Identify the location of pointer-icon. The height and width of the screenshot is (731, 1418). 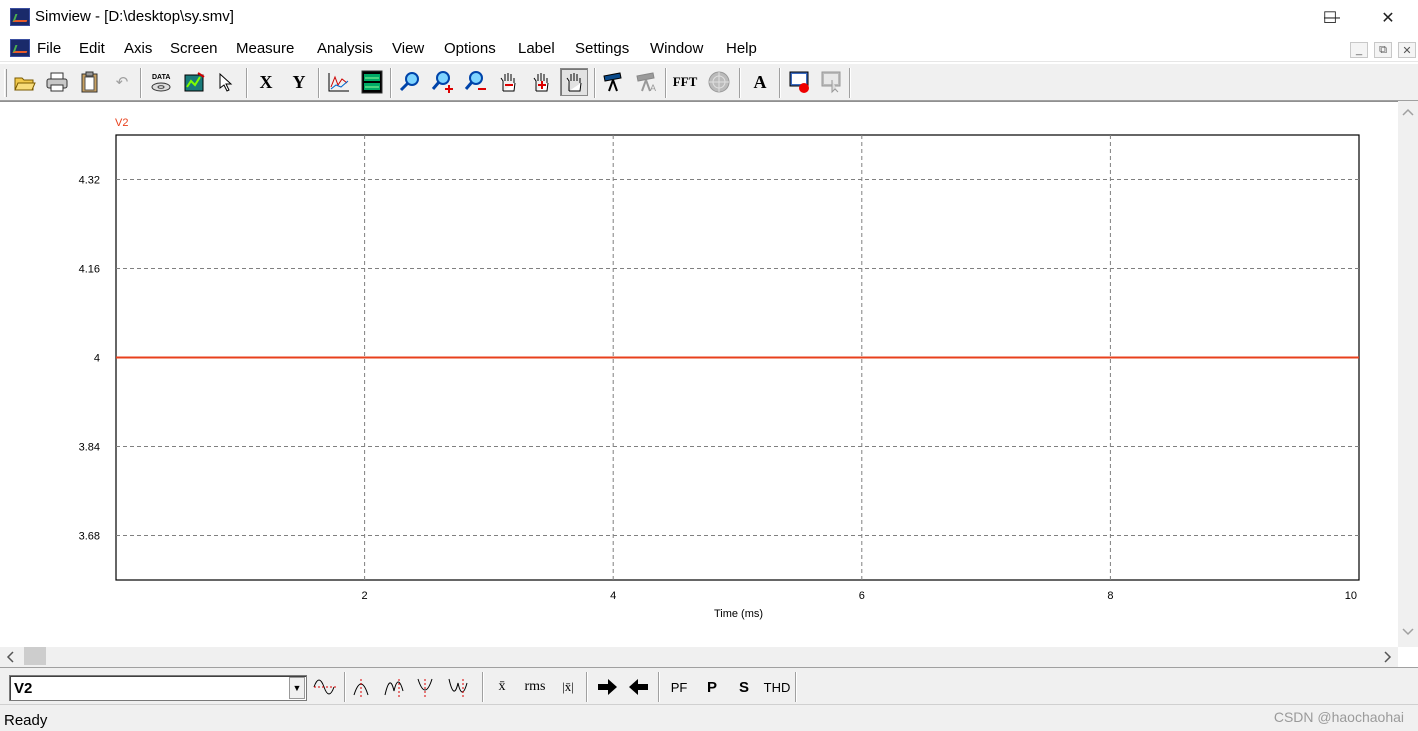
(227, 82).